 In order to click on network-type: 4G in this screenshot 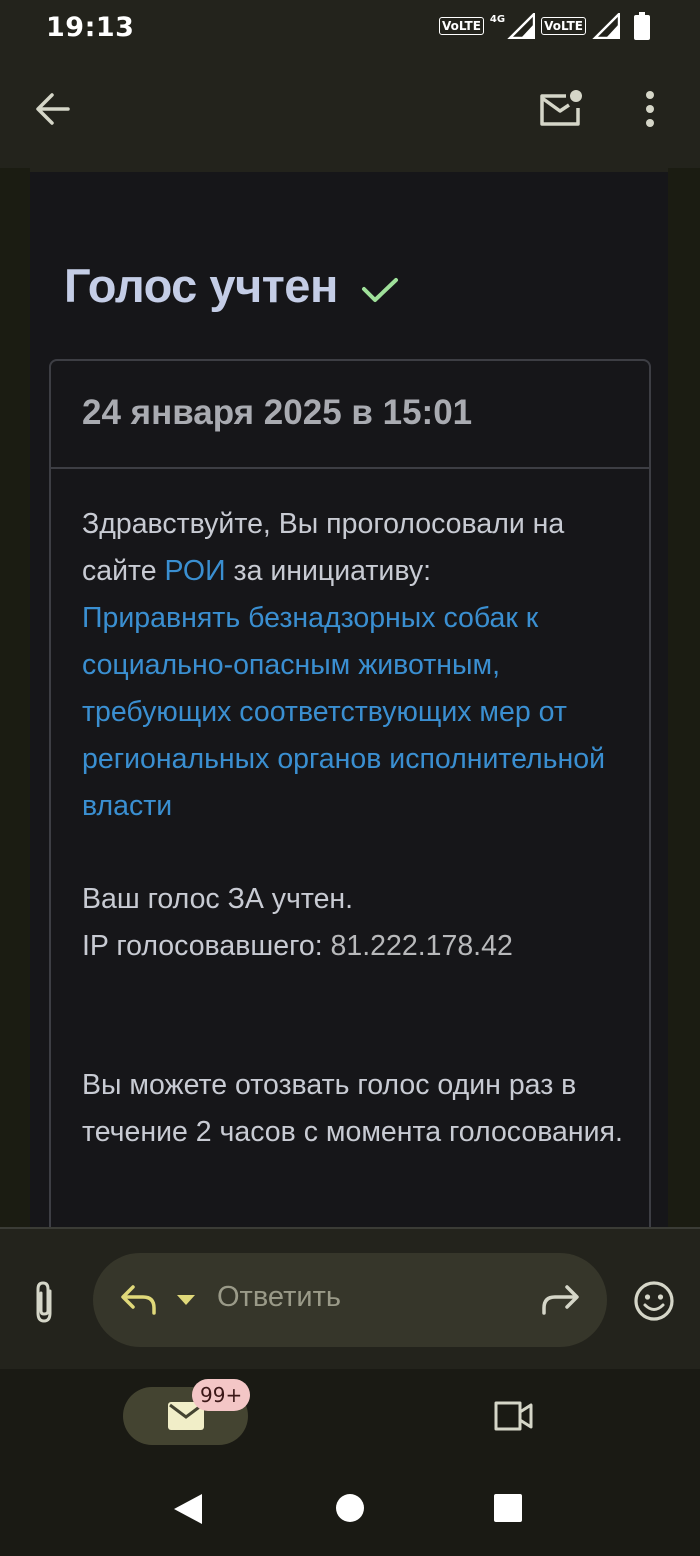, I will do `click(497, 19)`.